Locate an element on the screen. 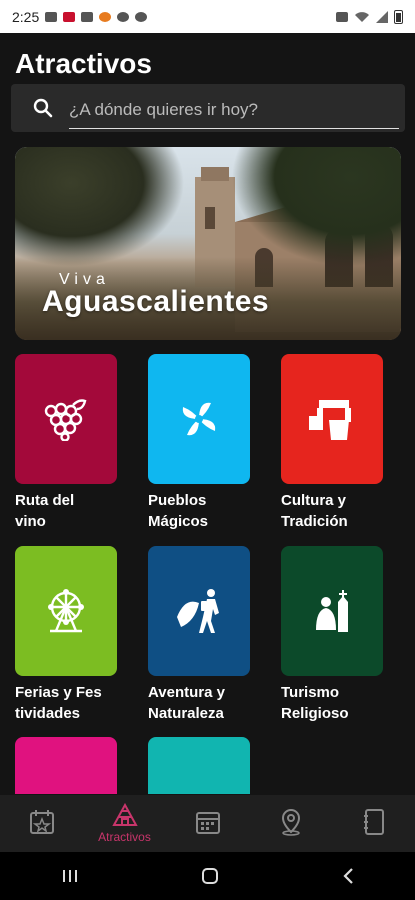  map-pin-icon is located at coordinates (290, 822).